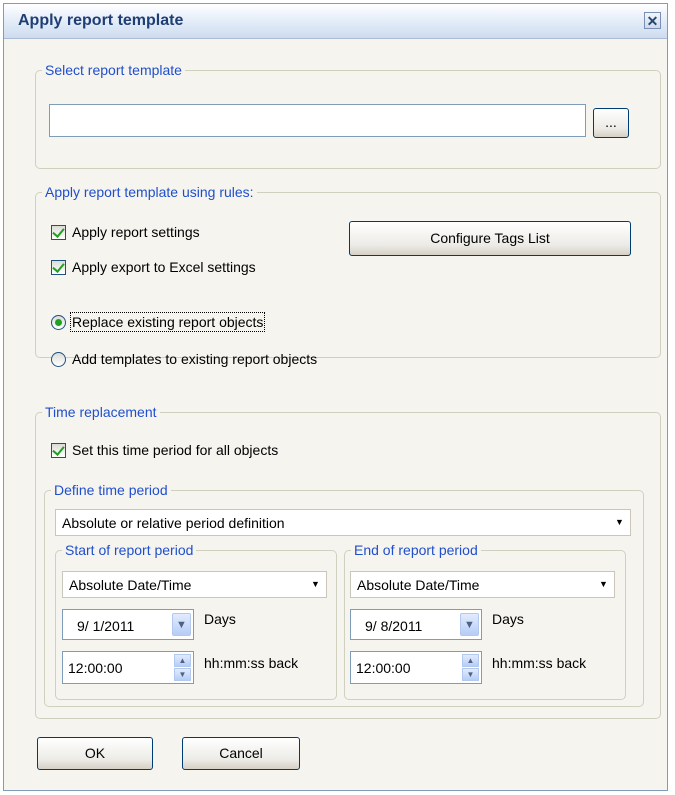 The image size is (675, 795). What do you see at coordinates (335, 21) in the screenshot?
I see `title-bar: Apply report template ✕` at bounding box center [335, 21].